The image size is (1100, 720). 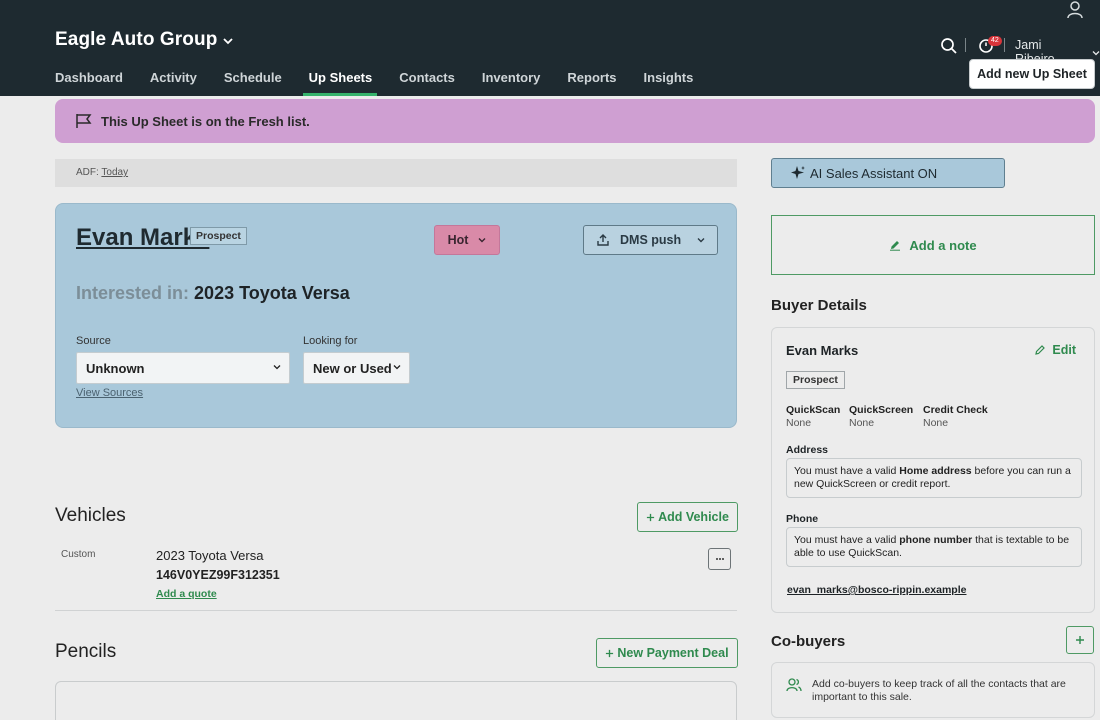 I want to click on add-co-buyer-button, so click(x=1080, y=640).